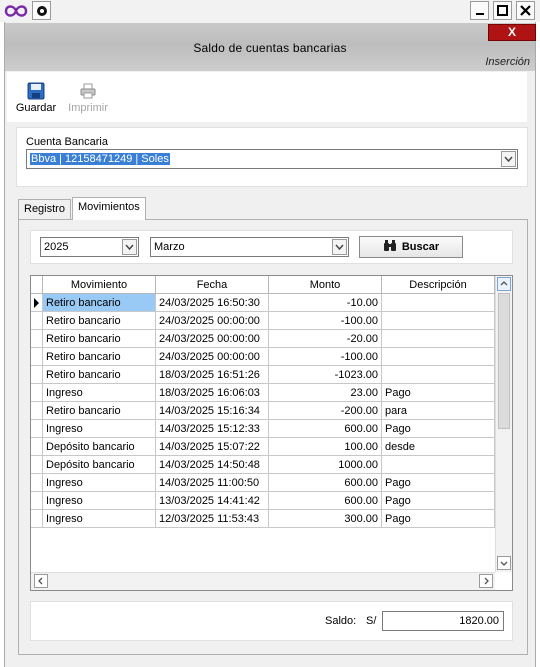 The width and height of the screenshot is (540, 667). What do you see at coordinates (109, 208) in the screenshot?
I see `tab-movimientos: Movimientos` at bounding box center [109, 208].